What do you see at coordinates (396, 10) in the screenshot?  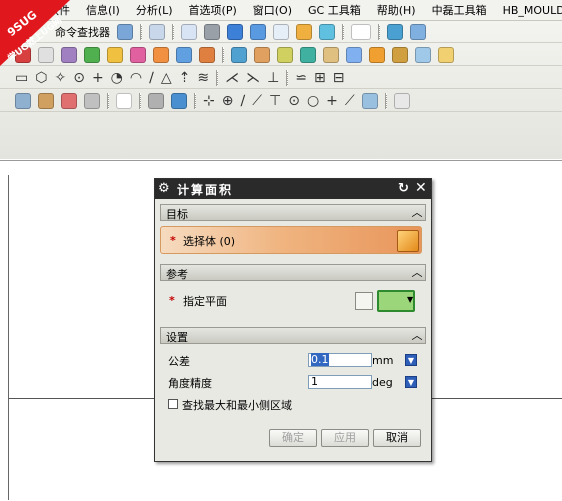 I see `menu-item-help: 帮助(H)` at bounding box center [396, 10].